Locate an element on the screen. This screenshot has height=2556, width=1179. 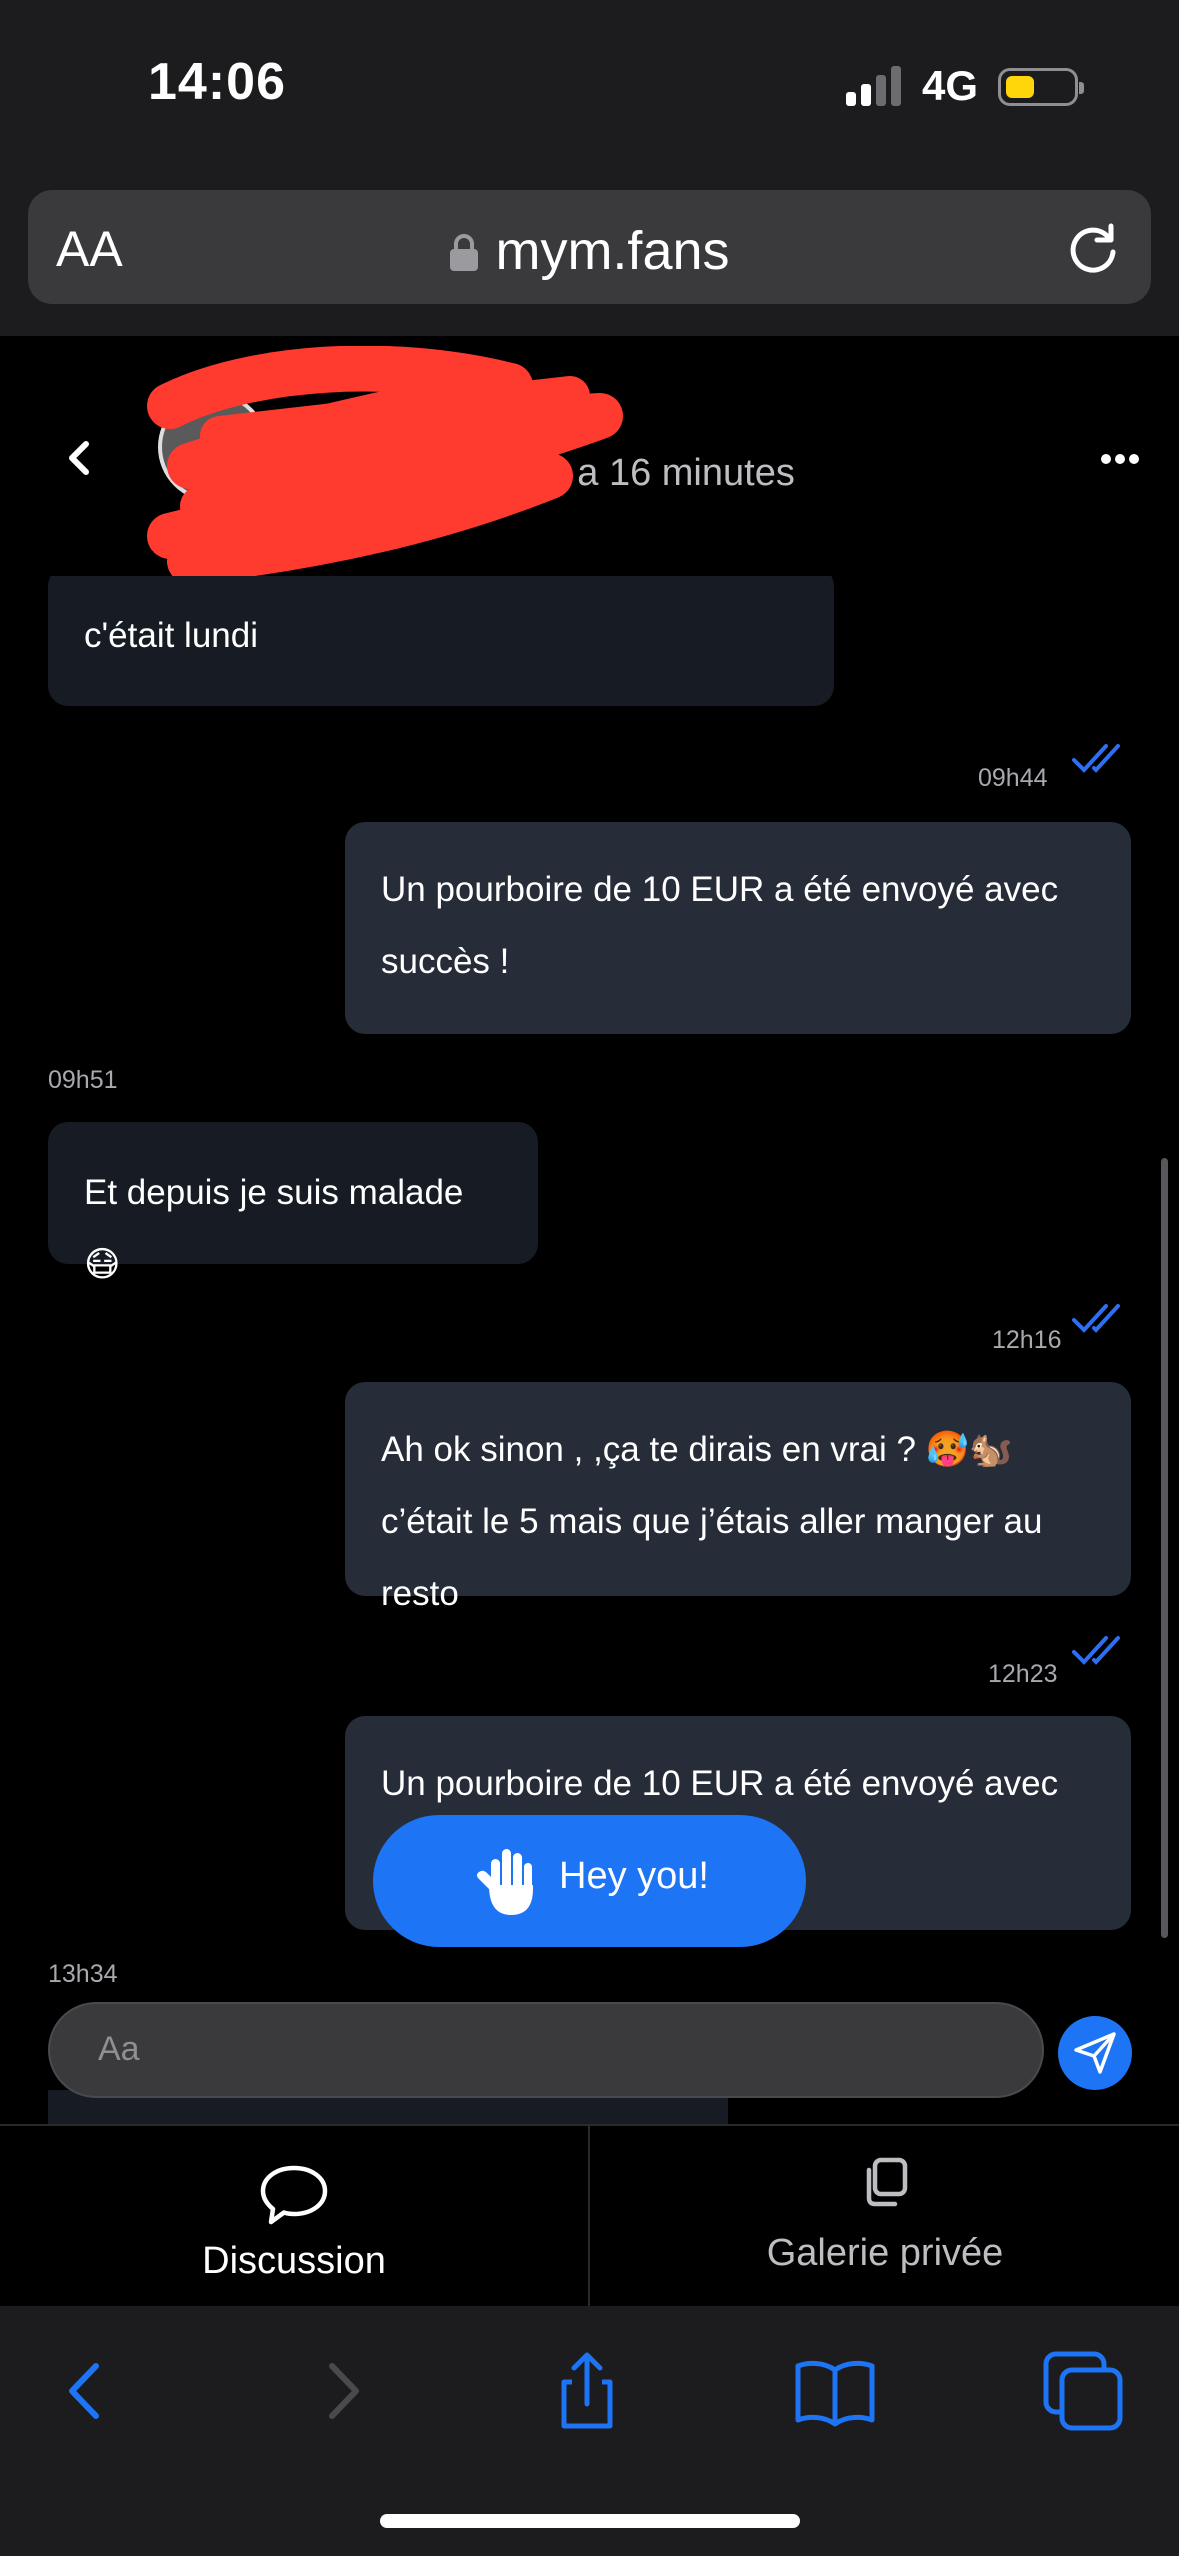
tabs-icon is located at coordinates (1083, 2391).